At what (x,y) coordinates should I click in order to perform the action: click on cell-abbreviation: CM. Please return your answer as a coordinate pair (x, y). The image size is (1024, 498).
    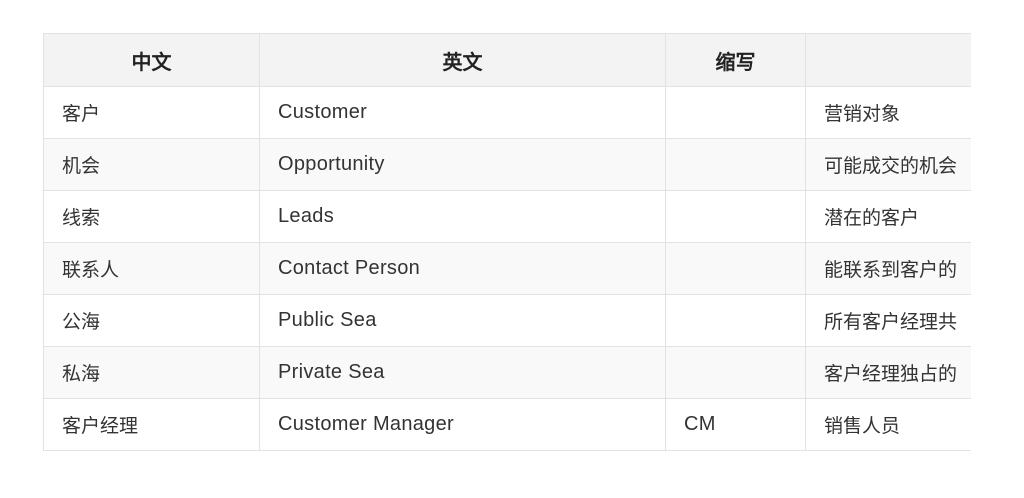
    Looking at the image, I should click on (735, 424).